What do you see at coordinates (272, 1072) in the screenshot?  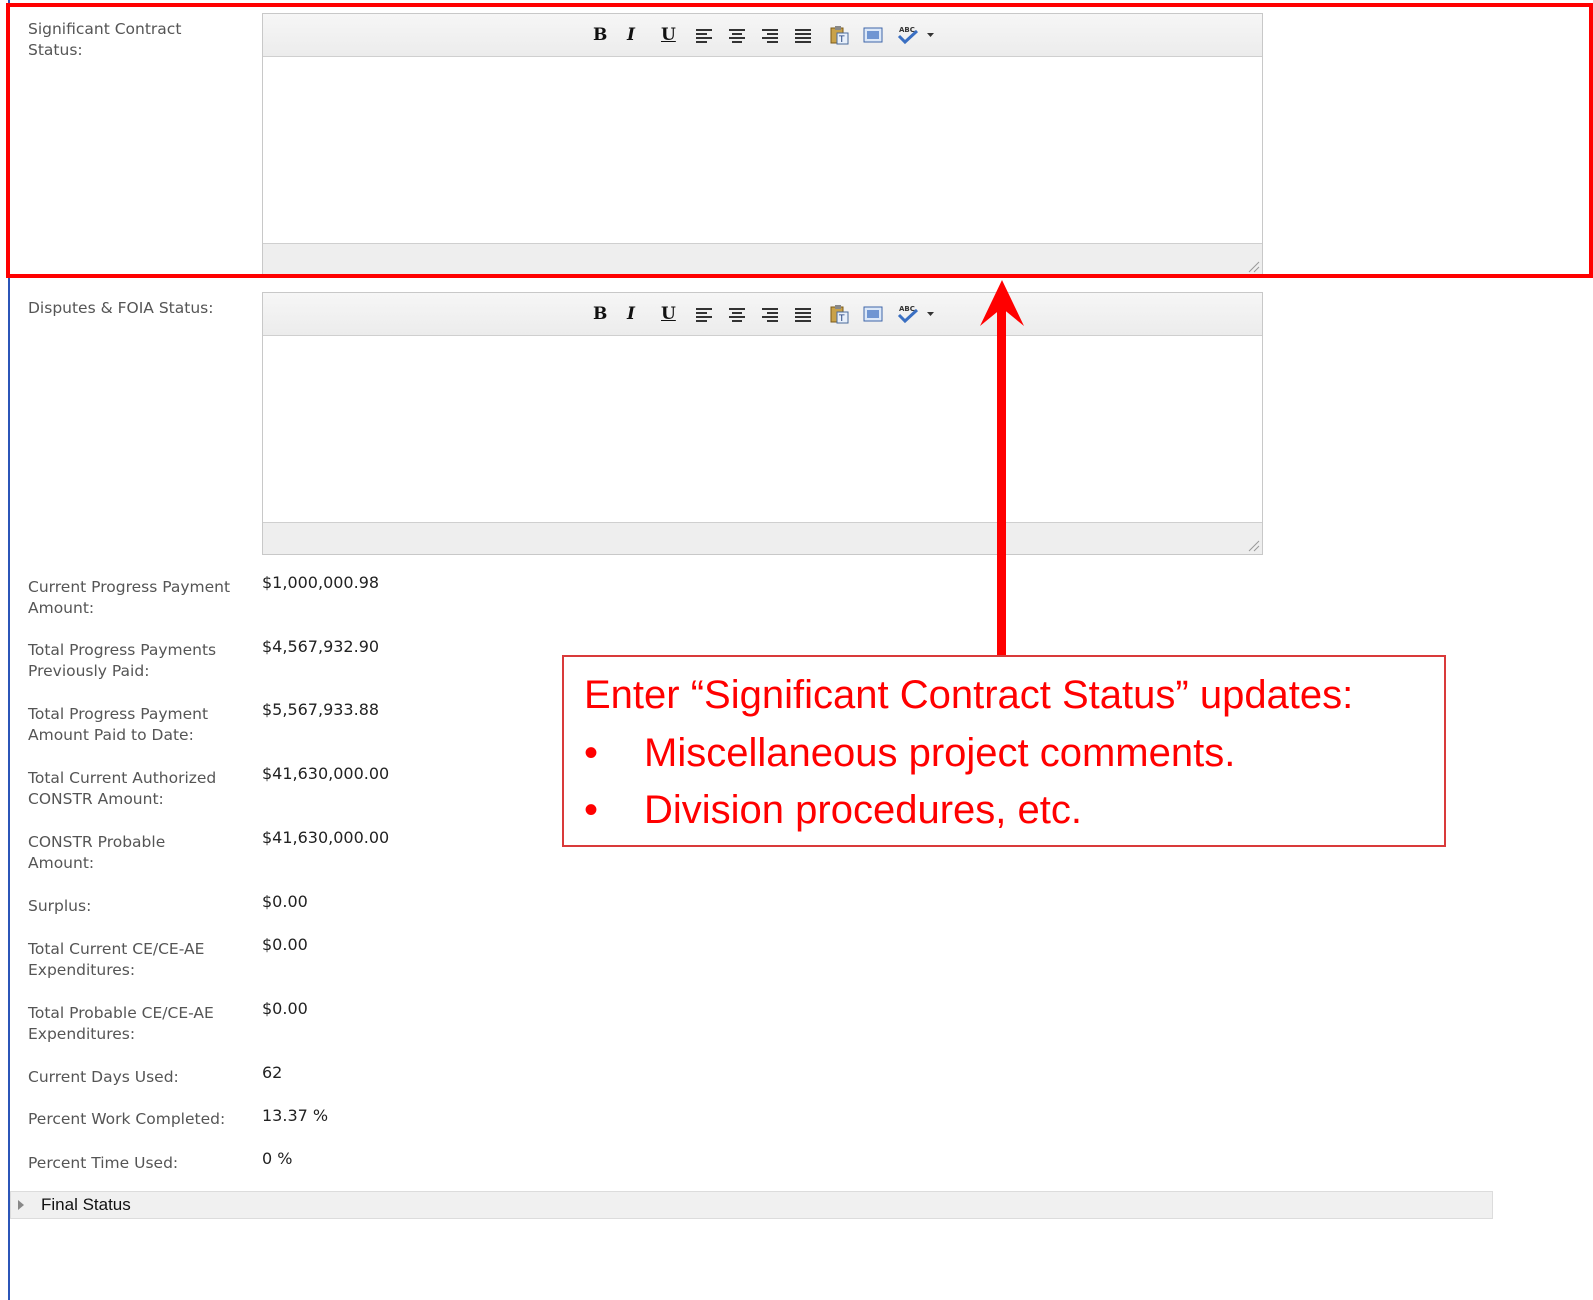 I see `current-days-used-value: 62` at bounding box center [272, 1072].